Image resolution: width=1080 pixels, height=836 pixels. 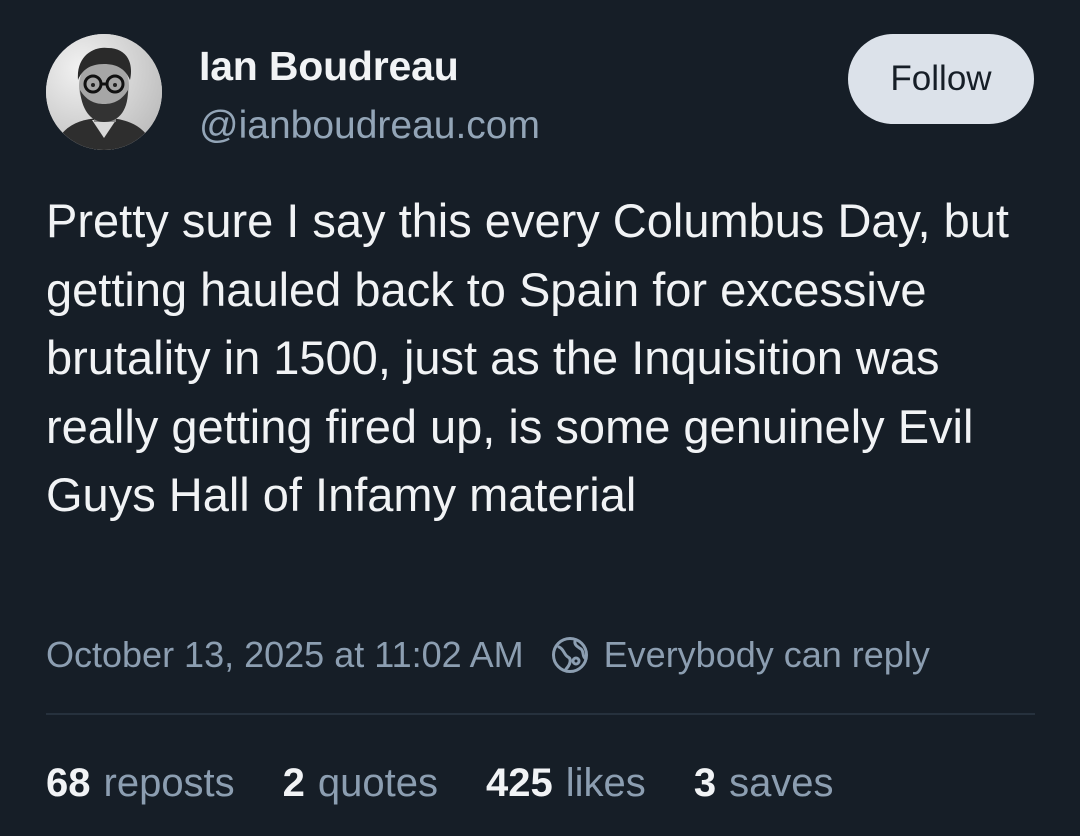 I want to click on stat-likes: 425 likes, so click(x=566, y=783).